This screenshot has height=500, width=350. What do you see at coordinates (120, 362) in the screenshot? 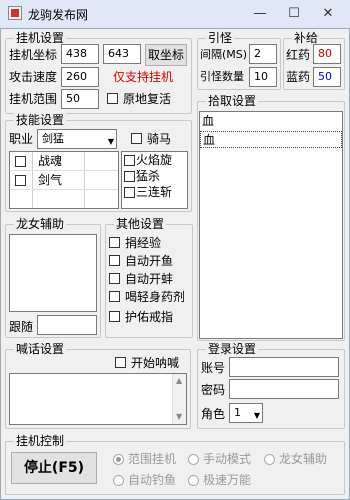
I see `start-shout-checkbox` at bounding box center [120, 362].